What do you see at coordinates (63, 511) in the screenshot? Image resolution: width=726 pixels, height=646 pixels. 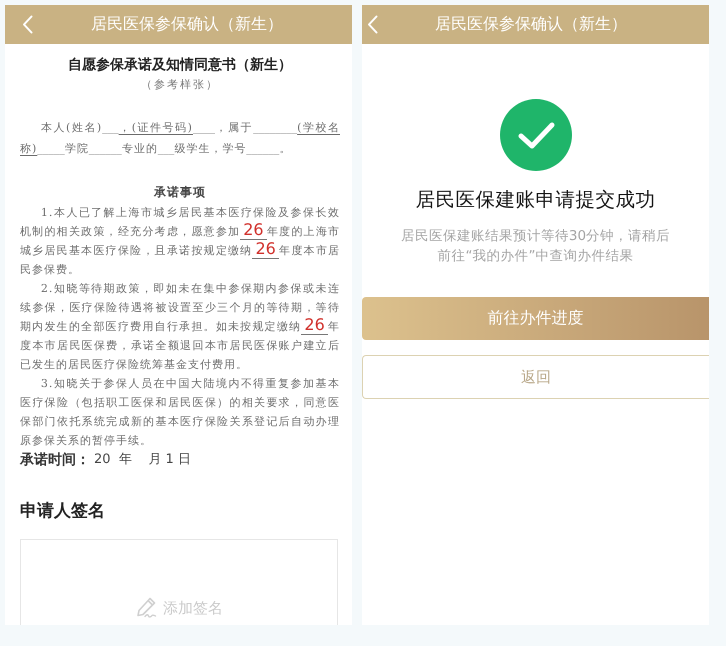 I see `signature-title: 申请人签名` at bounding box center [63, 511].